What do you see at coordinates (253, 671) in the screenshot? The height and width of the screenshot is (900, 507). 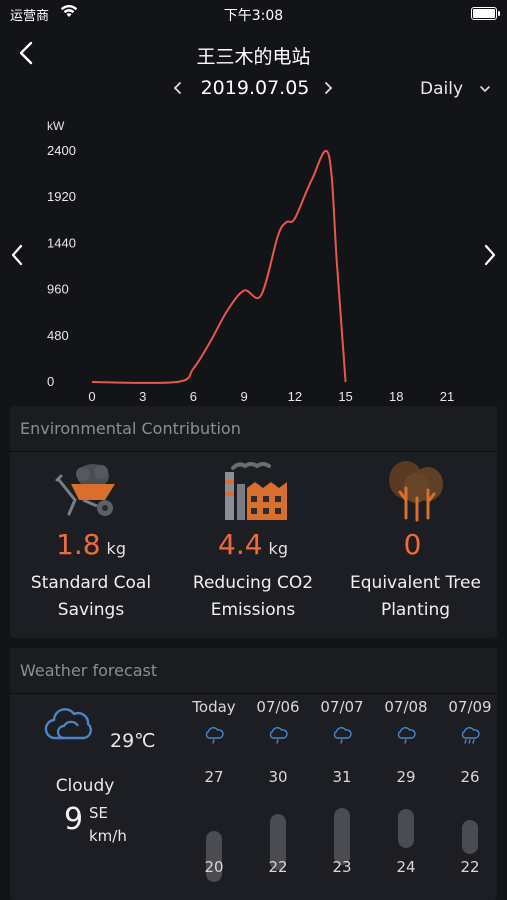 I see `weather-title: Weather forecast` at bounding box center [253, 671].